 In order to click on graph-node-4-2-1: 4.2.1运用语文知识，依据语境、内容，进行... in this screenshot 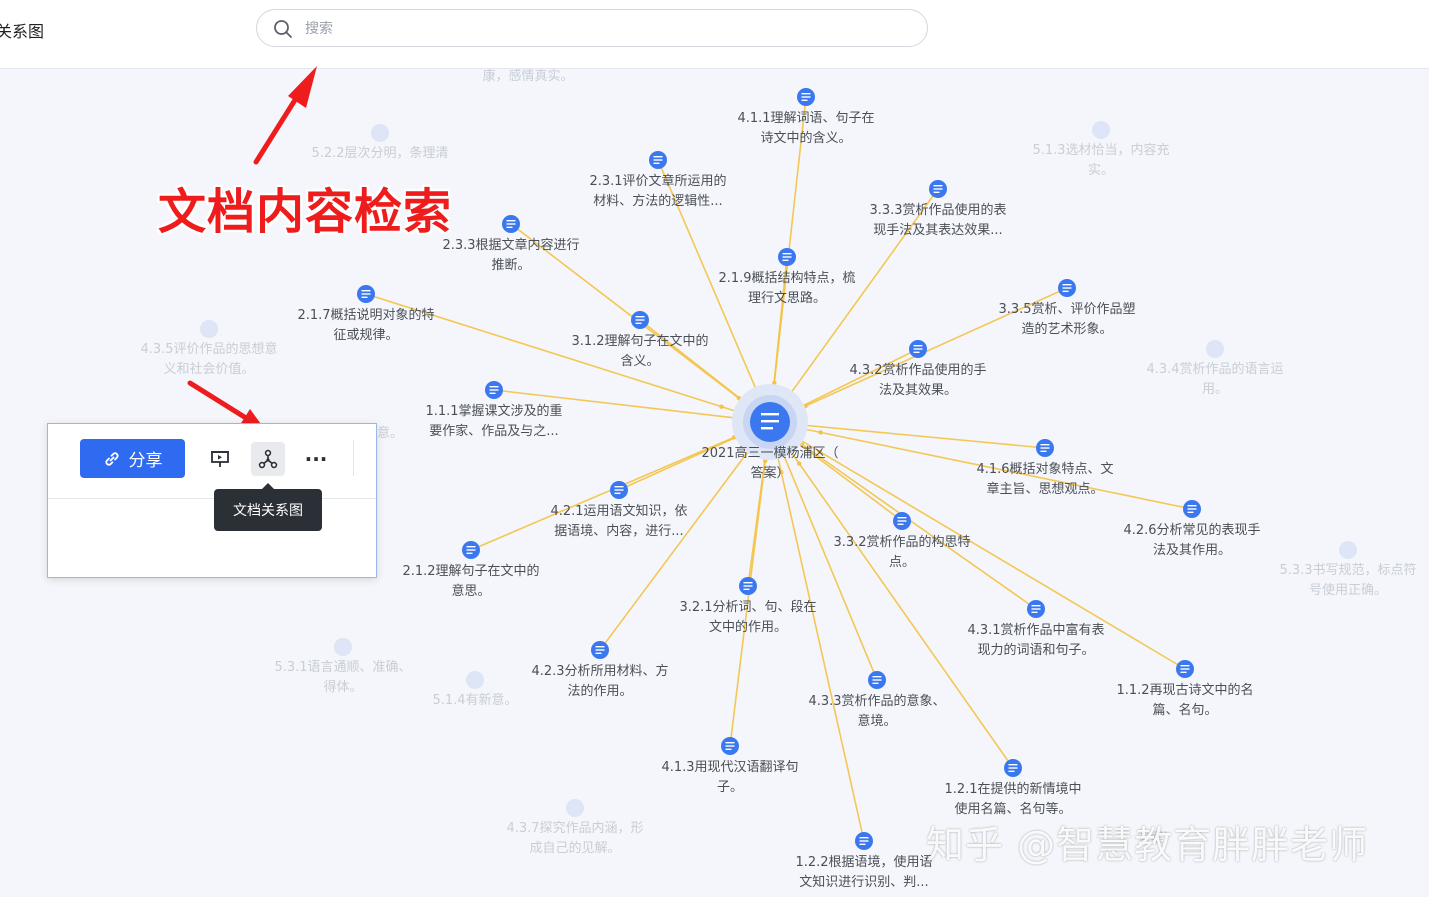, I will do `click(619, 510)`.